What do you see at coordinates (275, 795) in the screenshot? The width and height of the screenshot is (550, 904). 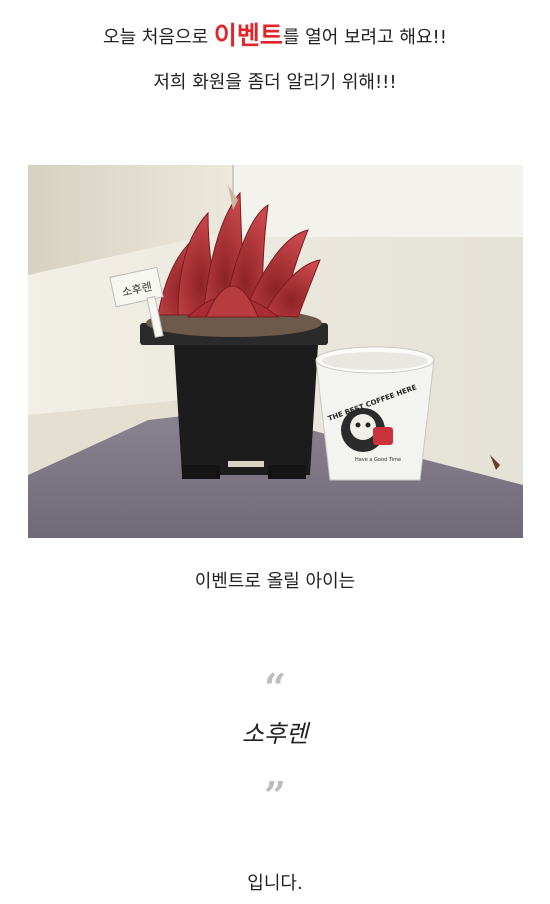 I see `close-quote-icon: ”` at bounding box center [275, 795].